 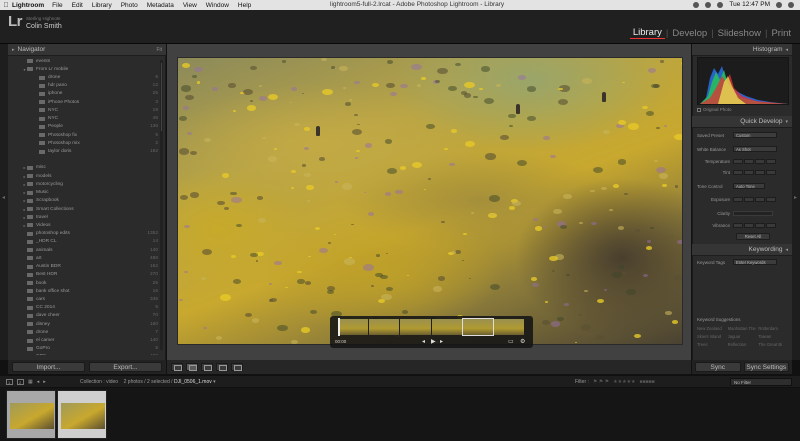 I want to click on collection-folder: book 25, so click(x=87, y=283).